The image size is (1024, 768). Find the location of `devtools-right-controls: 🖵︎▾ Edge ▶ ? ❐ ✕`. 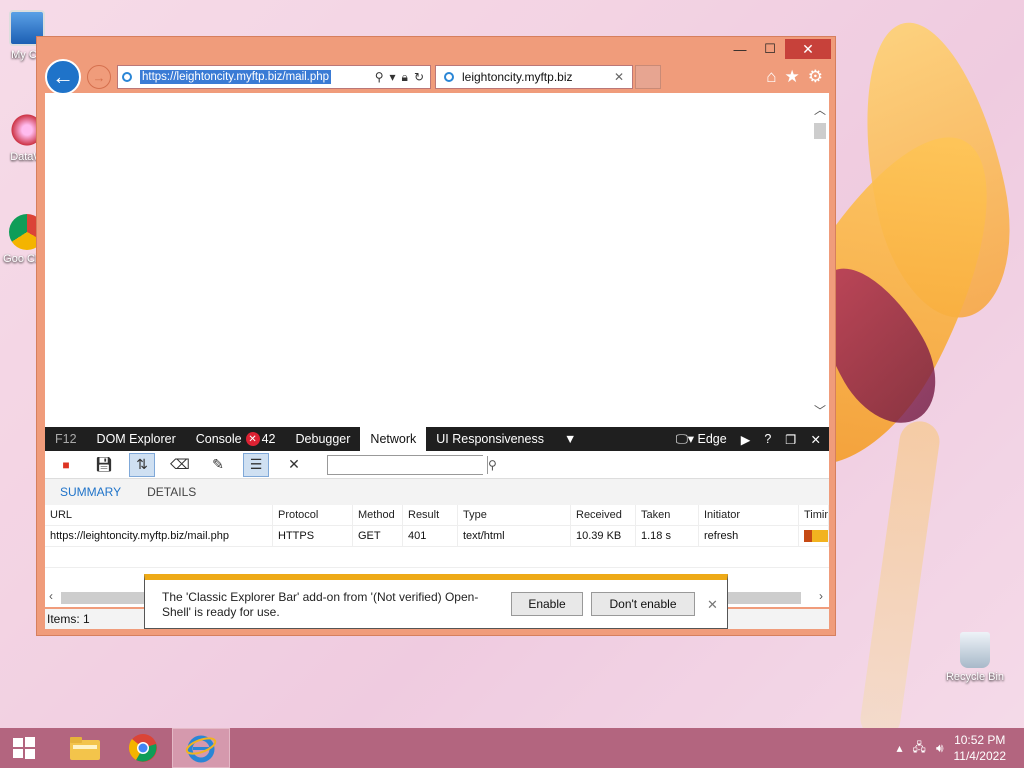

devtools-right-controls: 🖵︎▾ Edge ▶ ? ❐ ✕ is located at coordinates (752, 439).